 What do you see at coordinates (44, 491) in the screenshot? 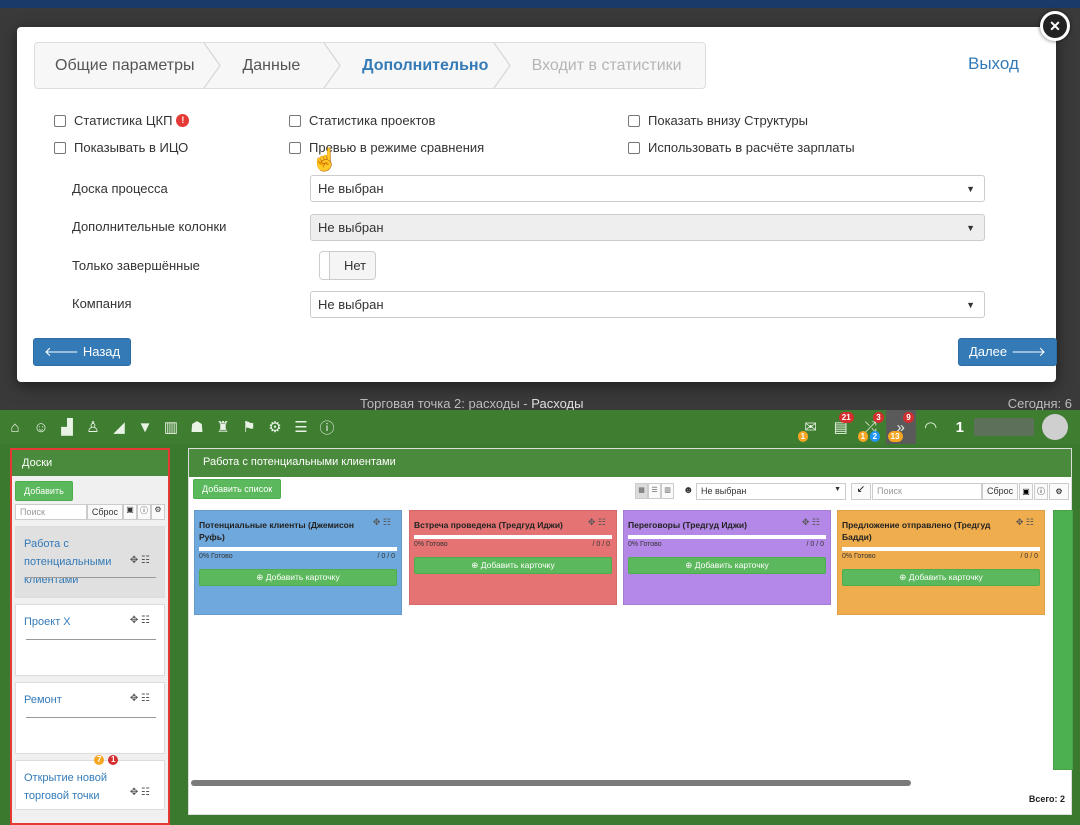
I see `add-board-button: Добавить` at bounding box center [44, 491].